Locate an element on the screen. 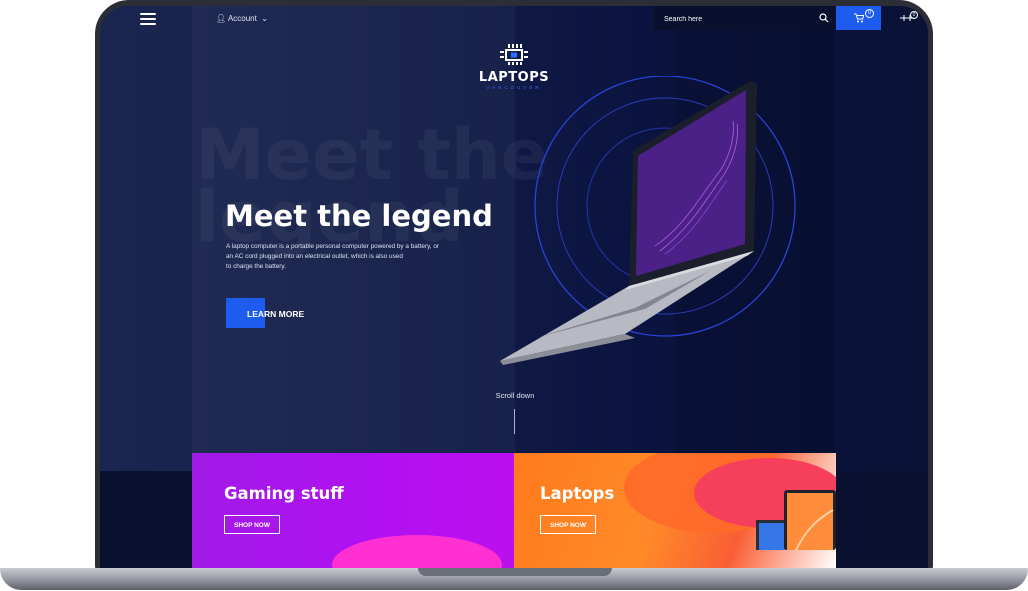 Image resolution: width=1028 pixels, height=591 pixels. compare-count-badge: 0 is located at coordinates (914, 15).